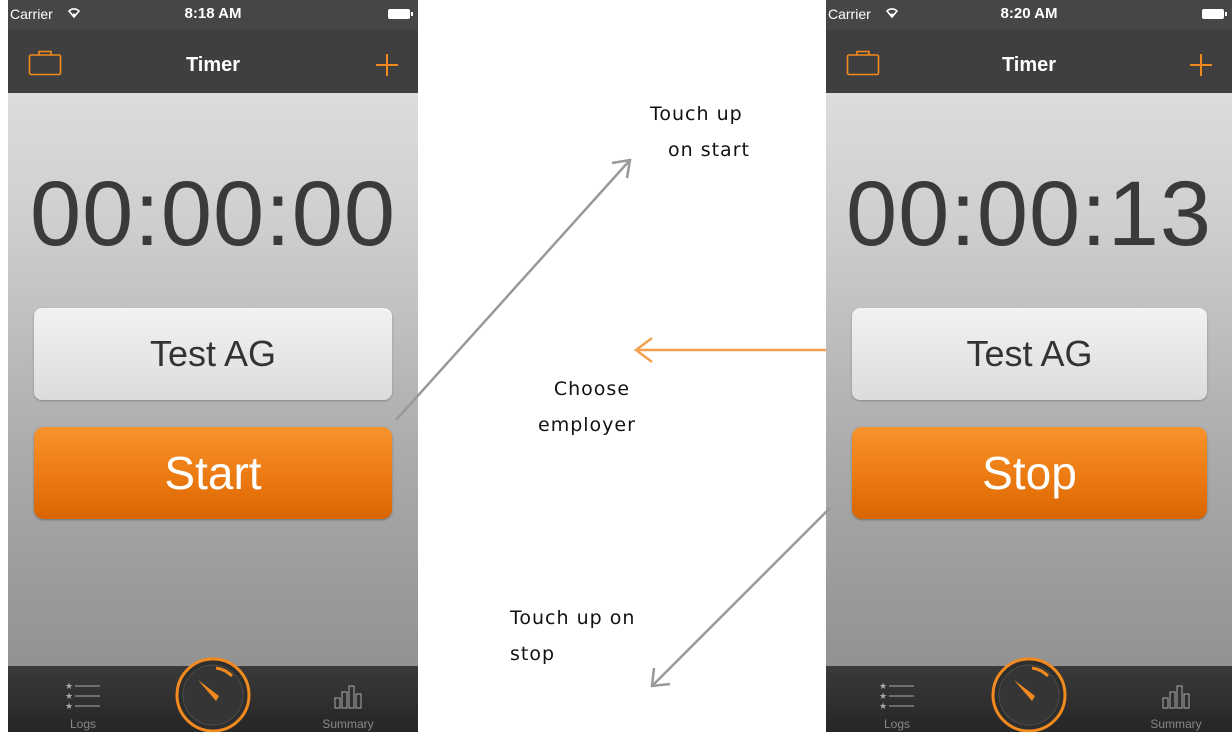 Image resolution: width=1232 pixels, height=732 pixels. What do you see at coordinates (572, 636) in the screenshot?
I see `annotation-touch-stop: Touch up on stop` at bounding box center [572, 636].